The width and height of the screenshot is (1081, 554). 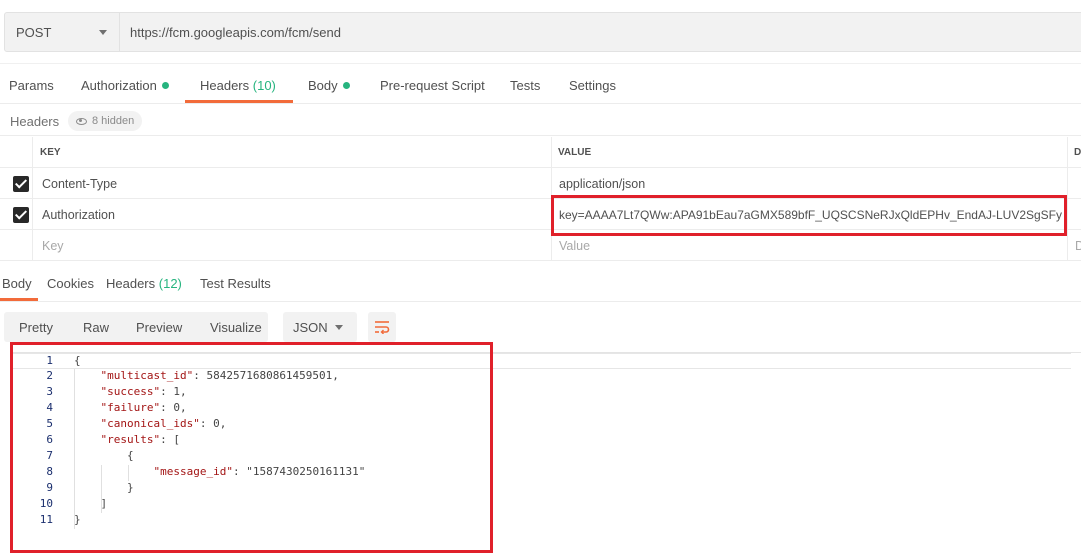 I want to click on eye-icon, so click(x=81, y=121).